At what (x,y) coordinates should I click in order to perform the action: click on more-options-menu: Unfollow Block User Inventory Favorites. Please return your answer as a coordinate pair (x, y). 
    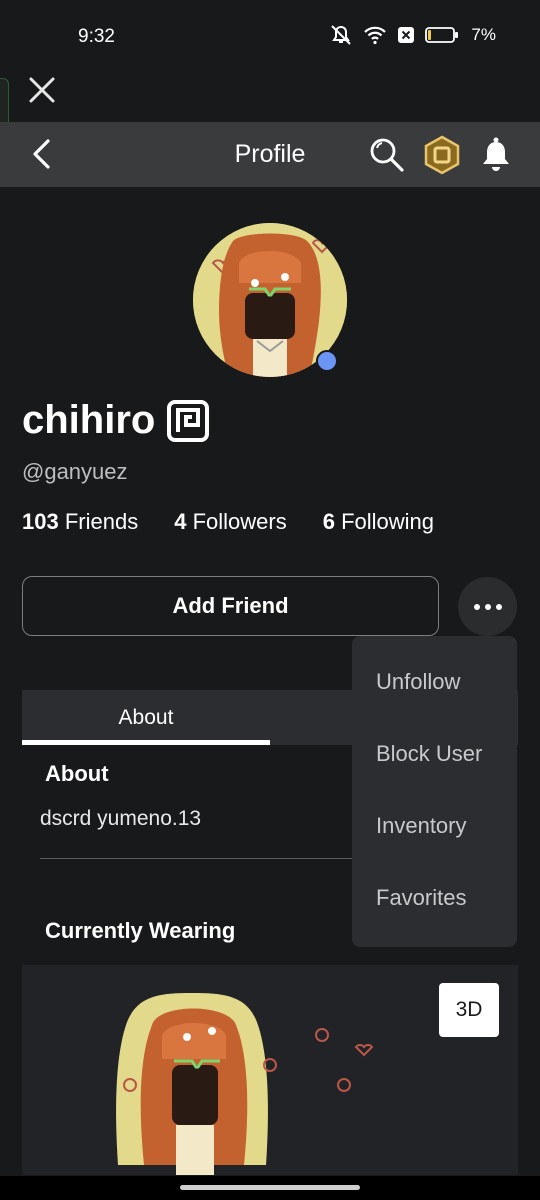
    Looking at the image, I should click on (434, 791).